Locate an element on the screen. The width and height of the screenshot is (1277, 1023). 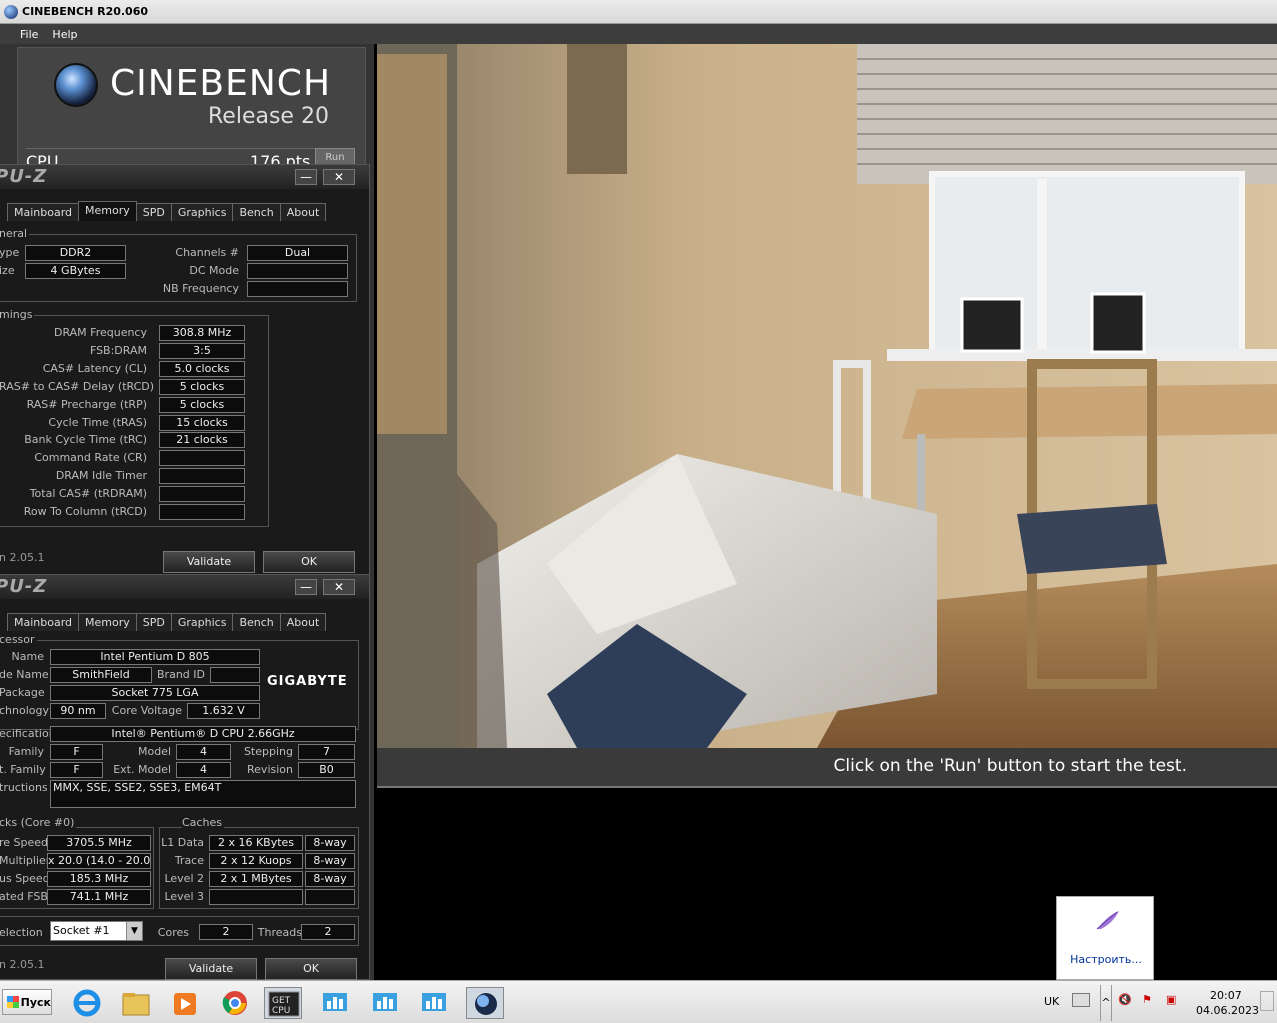
chevron-down-icon: ▼ is located at coordinates (134, 931).